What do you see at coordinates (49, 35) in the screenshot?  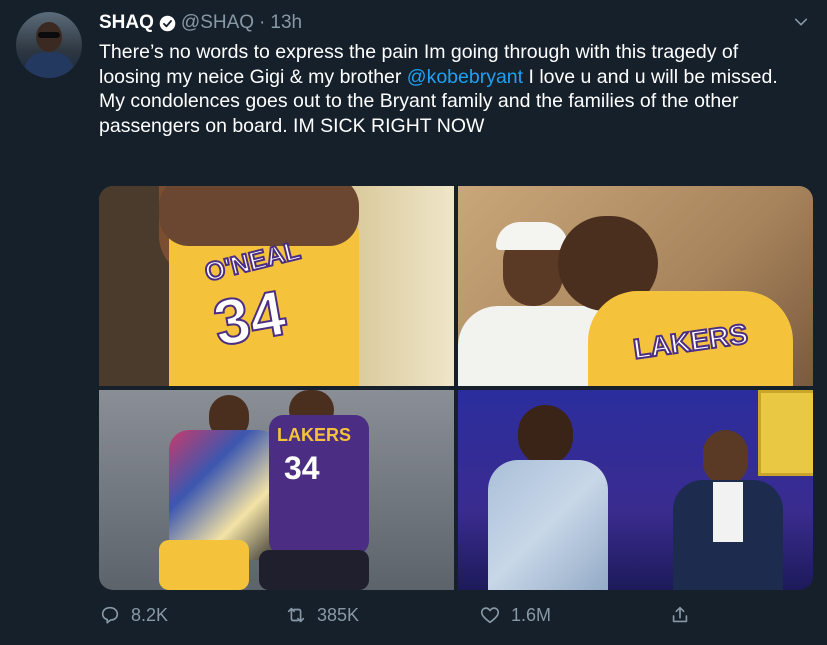 I see `avatar-sunglasses` at bounding box center [49, 35].